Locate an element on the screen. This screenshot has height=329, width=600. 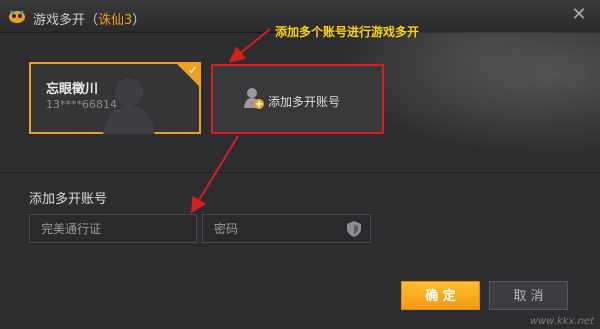
title-suffix: ） is located at coordinates (139, 20).